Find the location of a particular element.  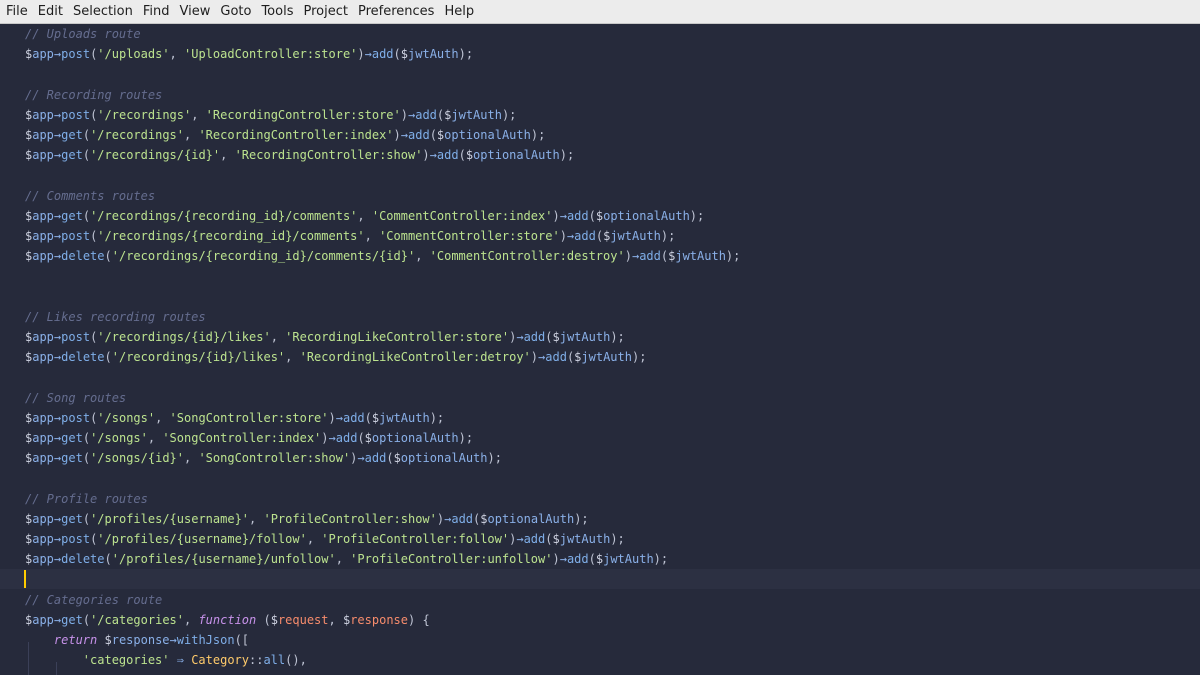

string-token: 'RecordingLikeController:store' is located at coordinates (397, 337).